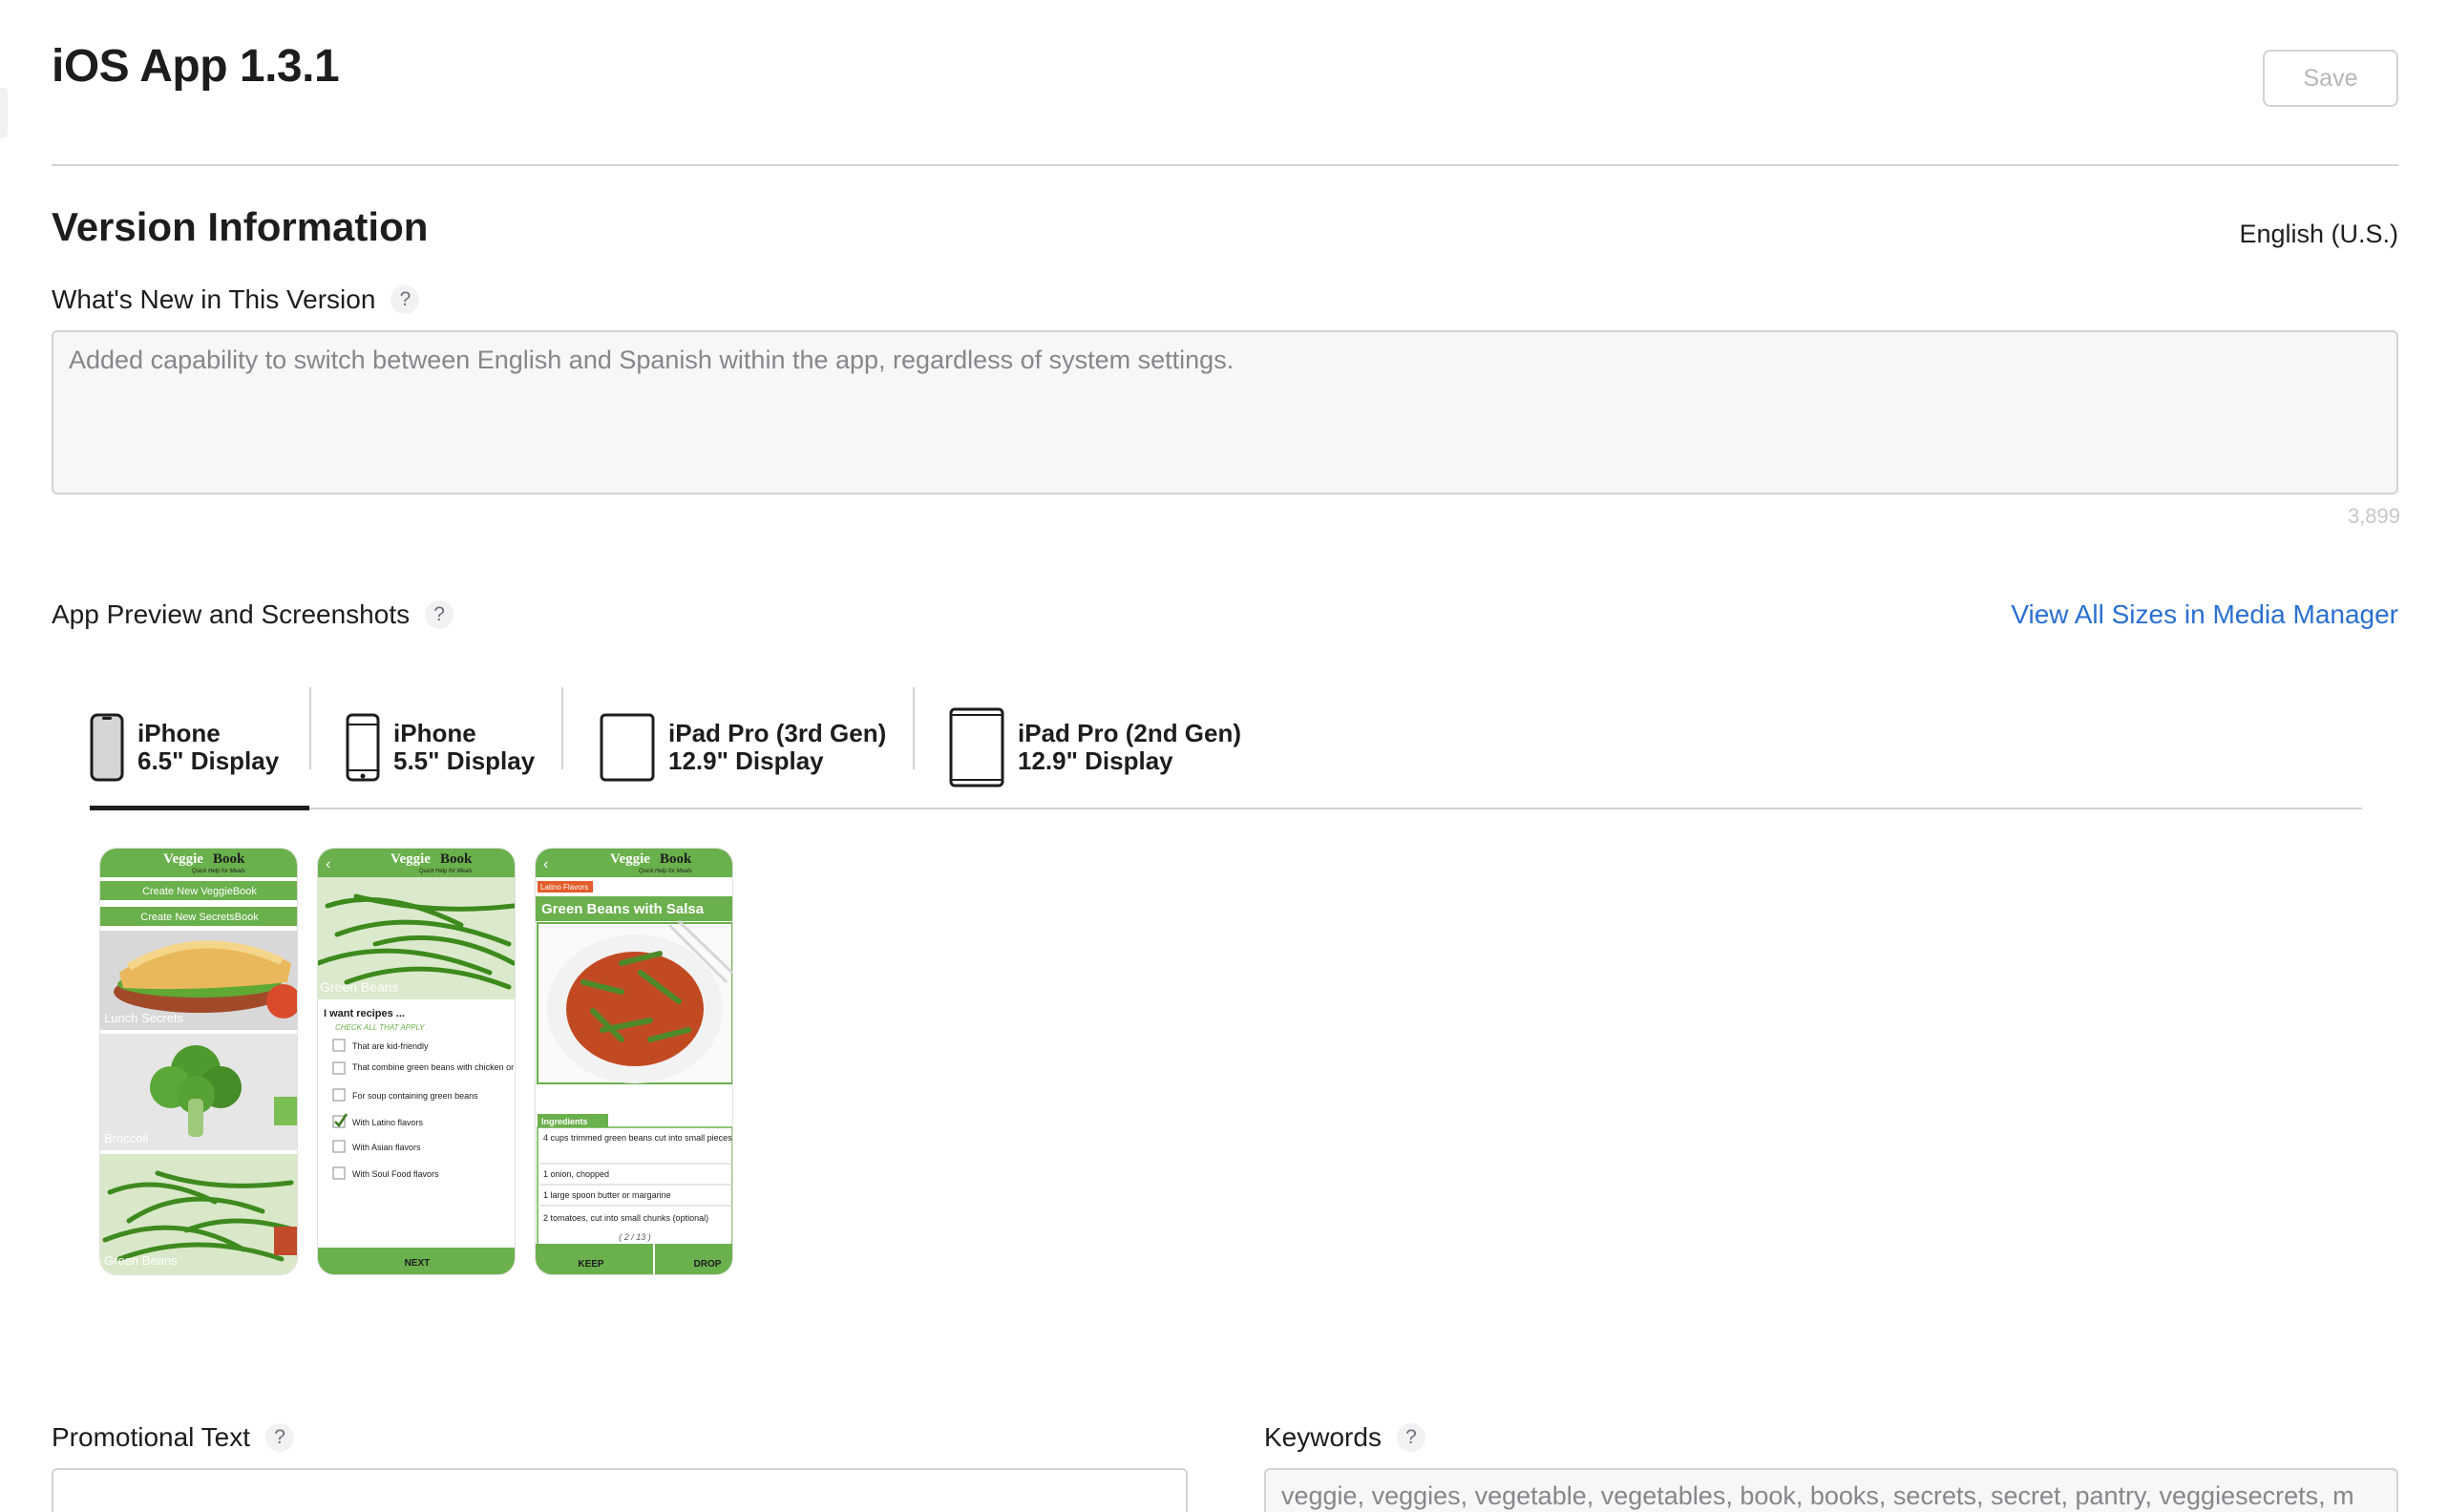 Image resolution: width=2448 pixels, height=1512 pixels. What do you see at coordinates (623, 909) in the screenshot?
I see `recipe-title: Green Beans with Salsa` at bounding box center [623, 909].